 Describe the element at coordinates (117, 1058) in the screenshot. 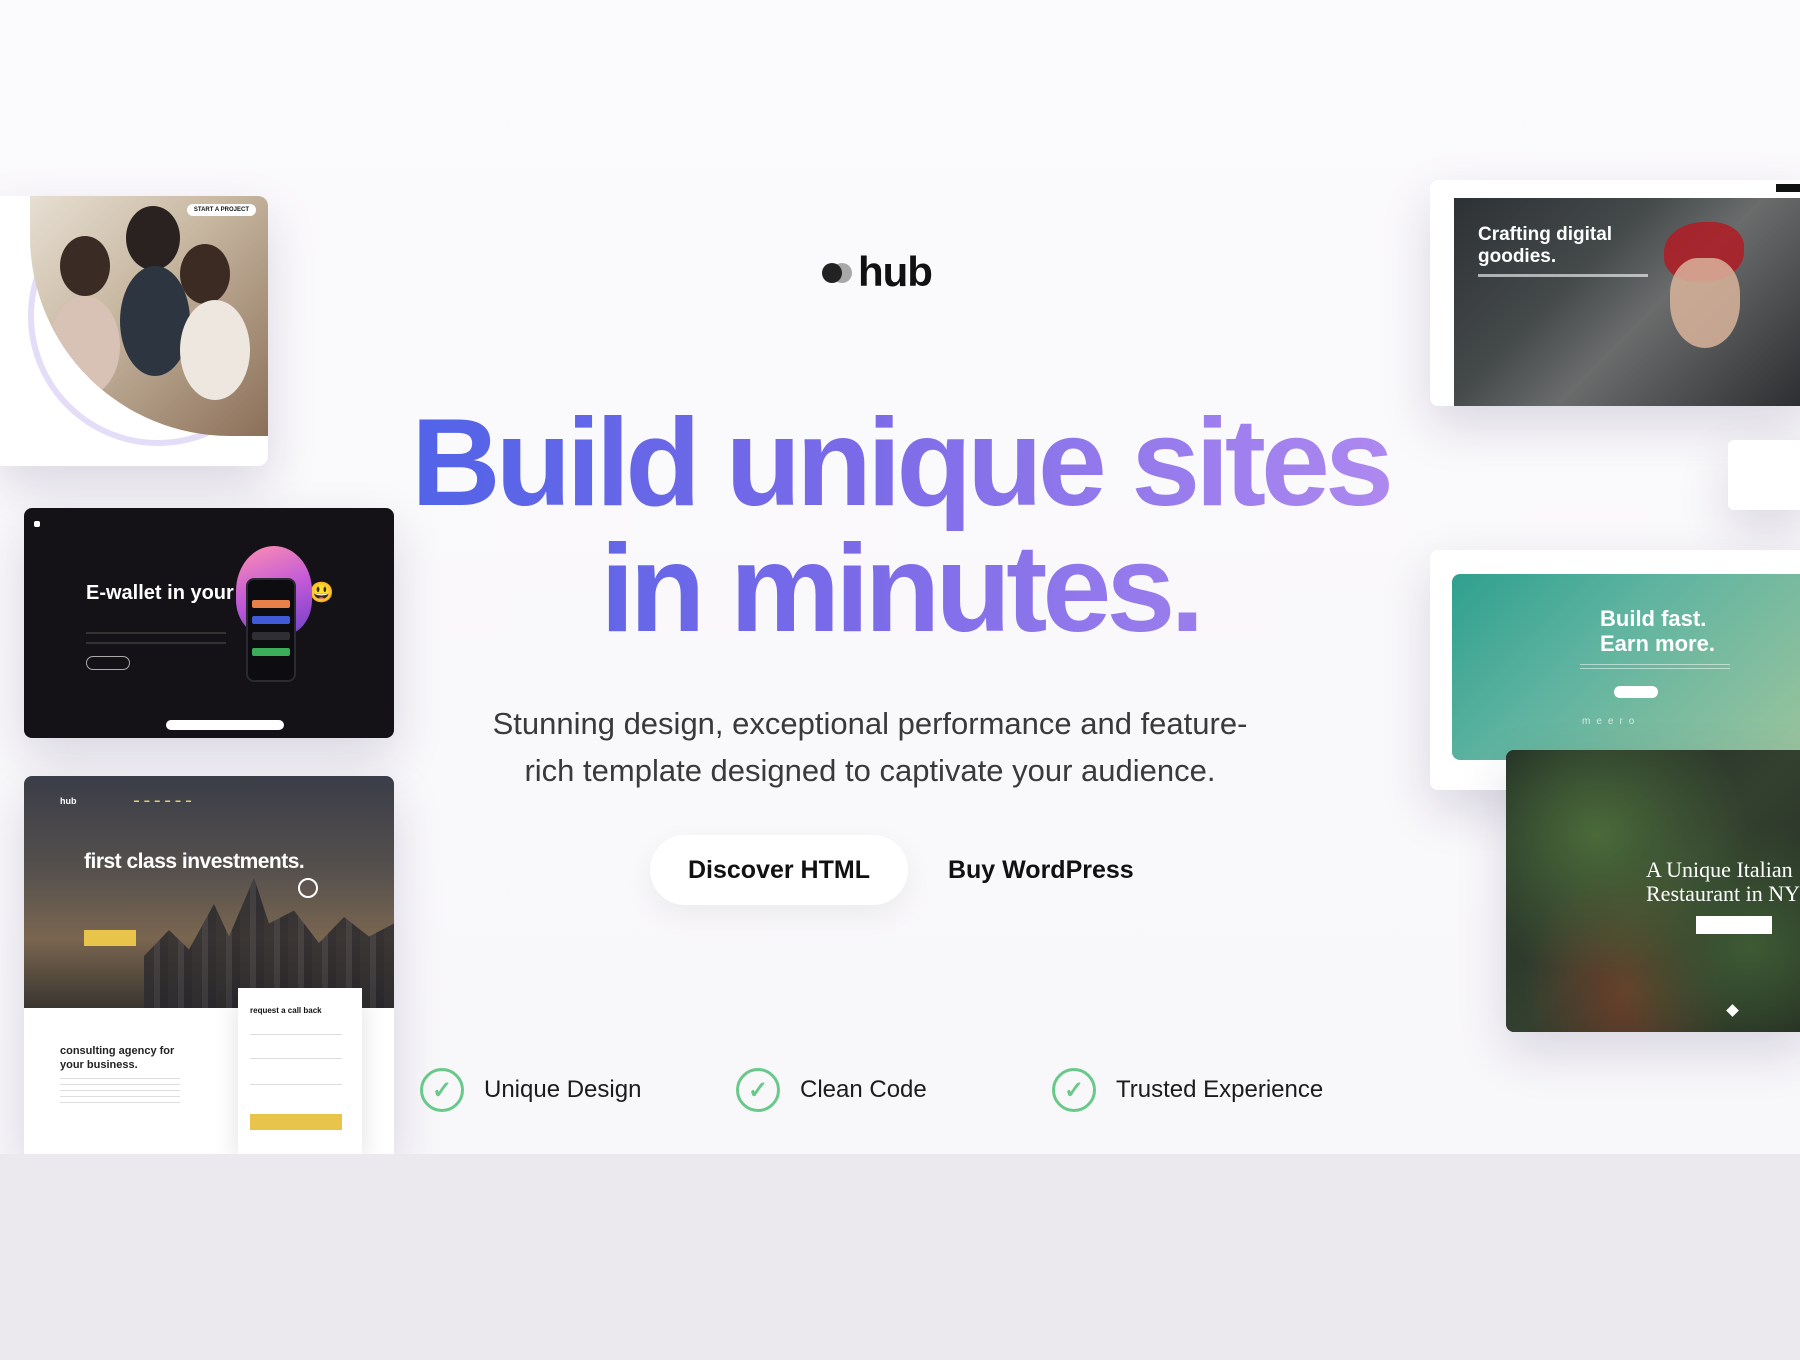

I see `about-title: consulting agency for your business.` at that location.